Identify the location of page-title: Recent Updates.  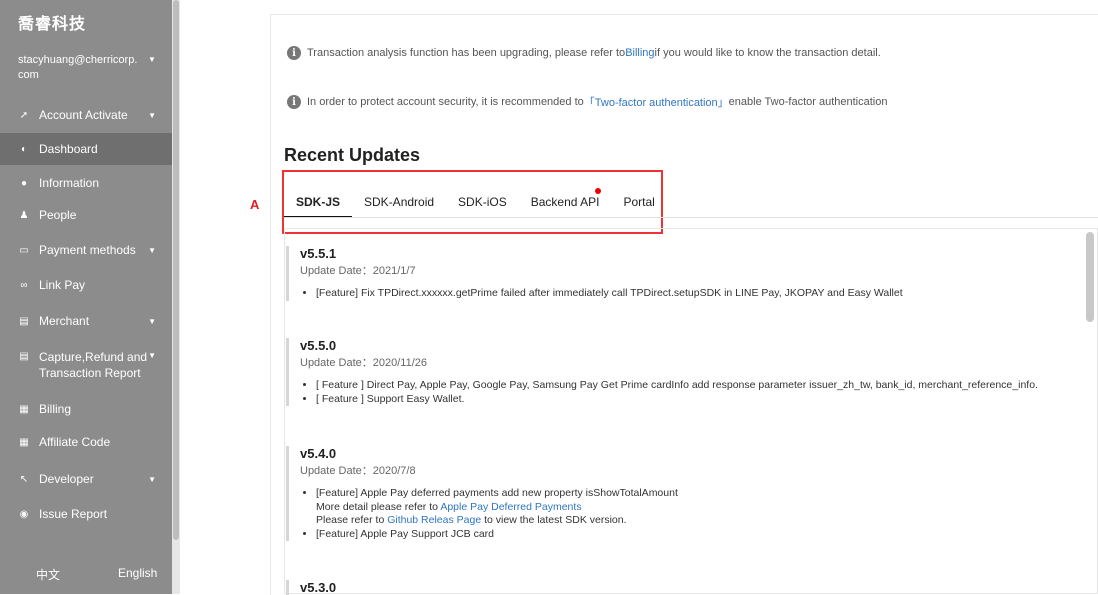
(352, 155).